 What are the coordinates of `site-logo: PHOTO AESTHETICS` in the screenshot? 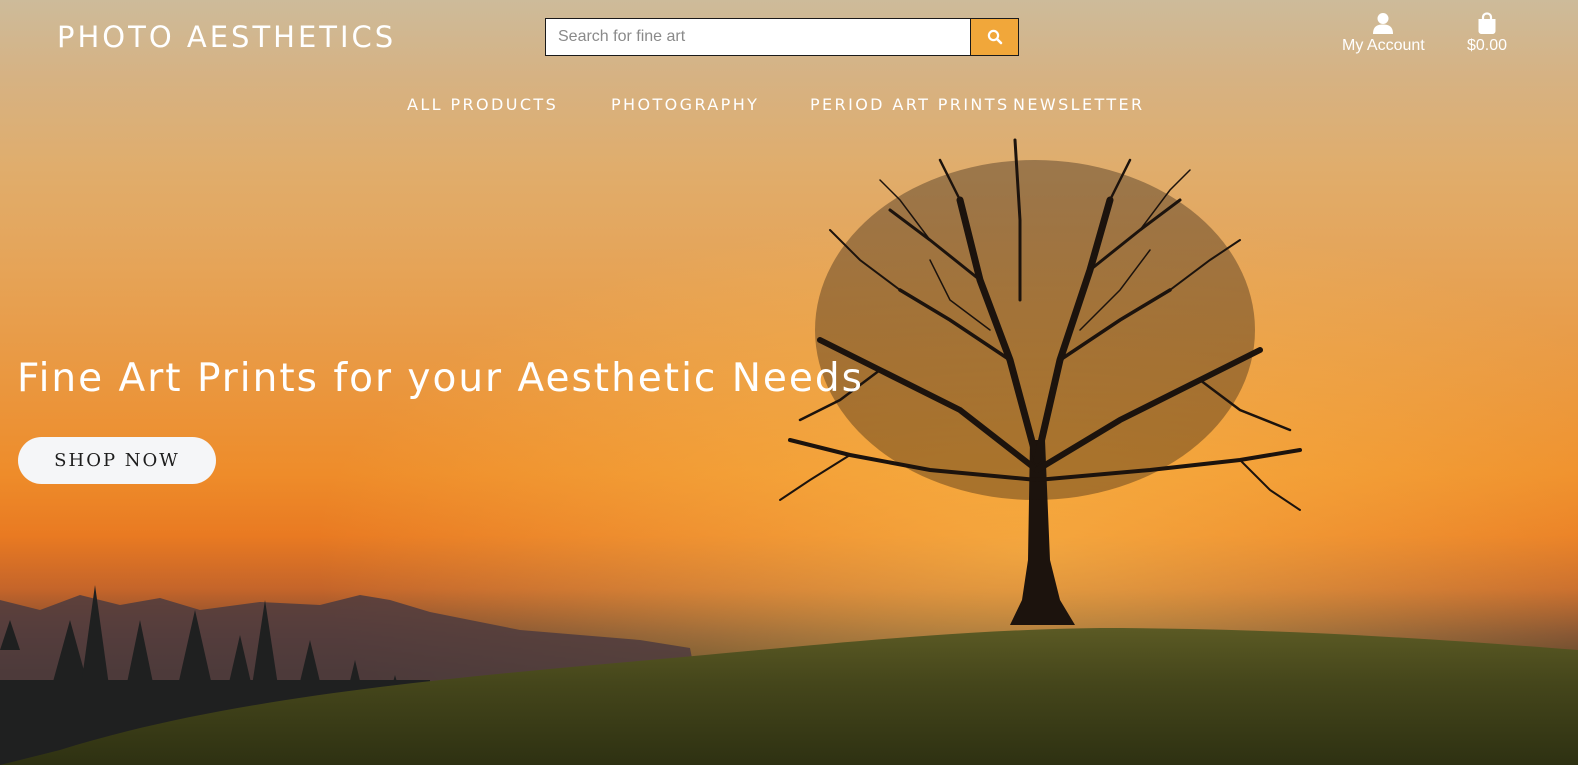 It's located at (226, 37).